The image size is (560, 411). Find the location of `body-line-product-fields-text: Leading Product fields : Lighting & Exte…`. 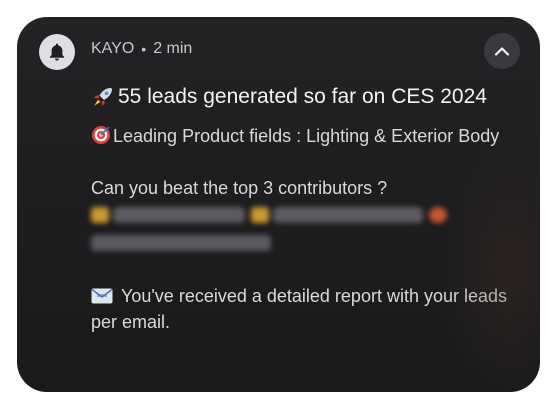

body-line-product-fields-text: Leading Product fields : Lighting & Exte… is located at coordinates (306, 136).